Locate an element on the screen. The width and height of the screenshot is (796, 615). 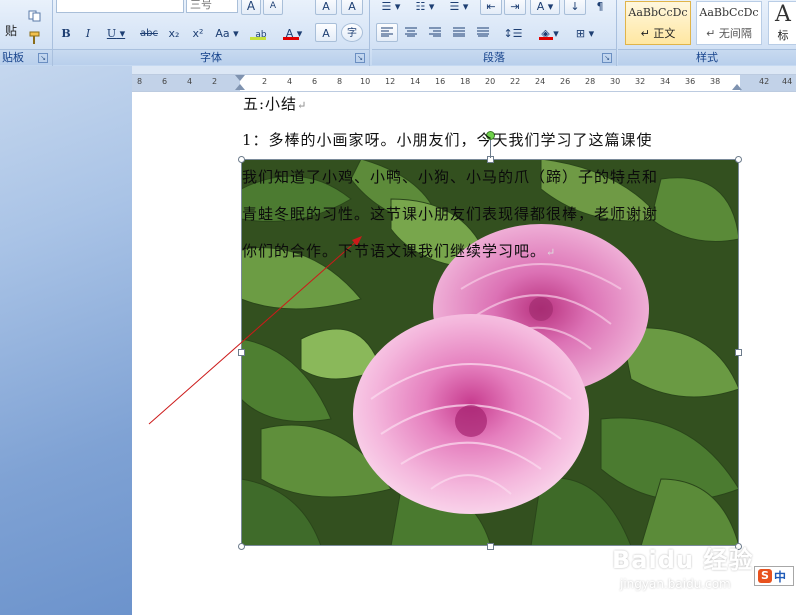
underline-button: U ▾ is located at coordinates (116, 32).